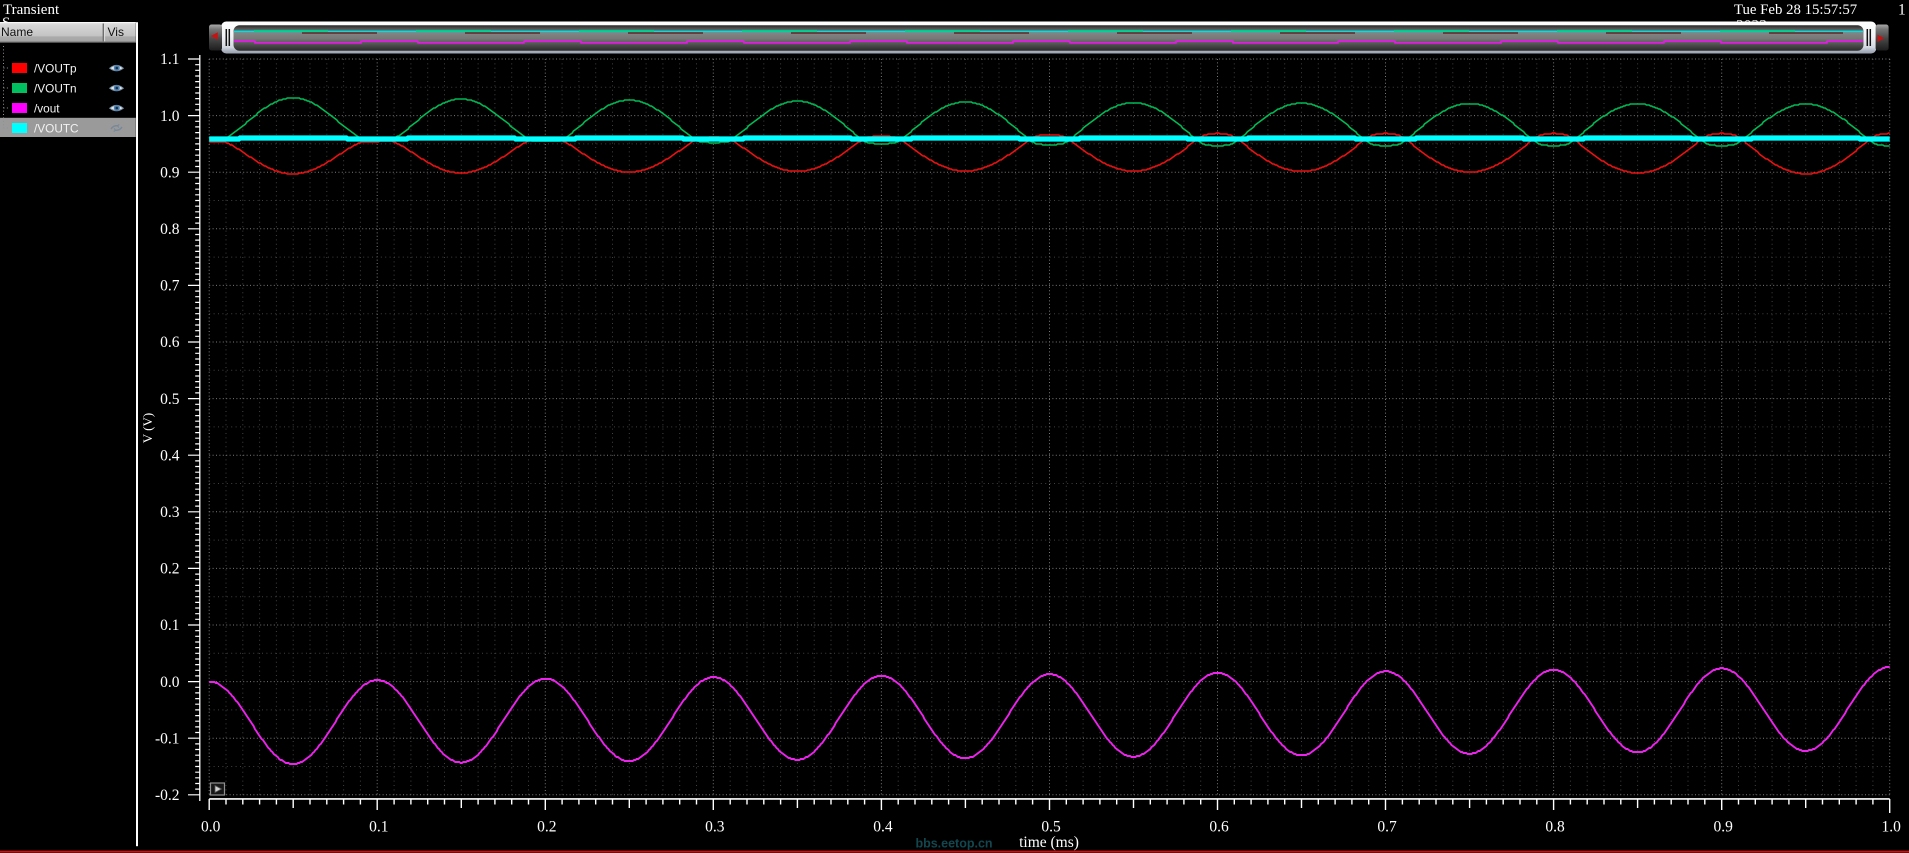 This screenshot has width=1909, height=853. What do you see at coordinates (1795, 10) in the screenshot?
I see `svg-text: Tue Feb 28 15:57:57` at bounding box center [1795, 10].